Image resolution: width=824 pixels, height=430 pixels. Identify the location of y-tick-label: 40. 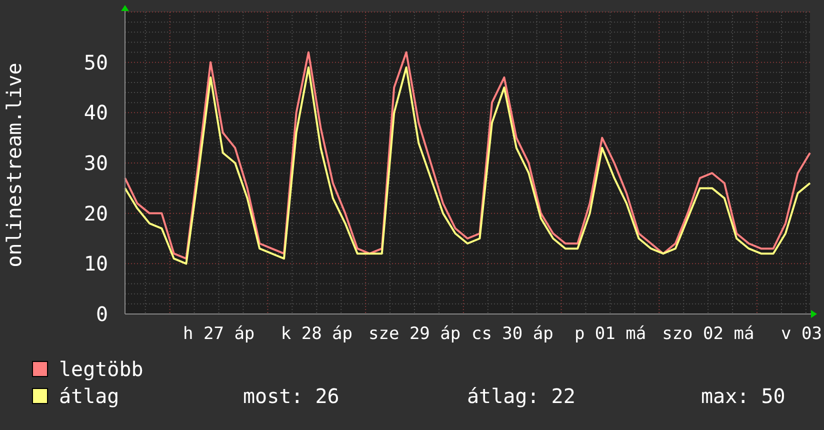
(96, 112).